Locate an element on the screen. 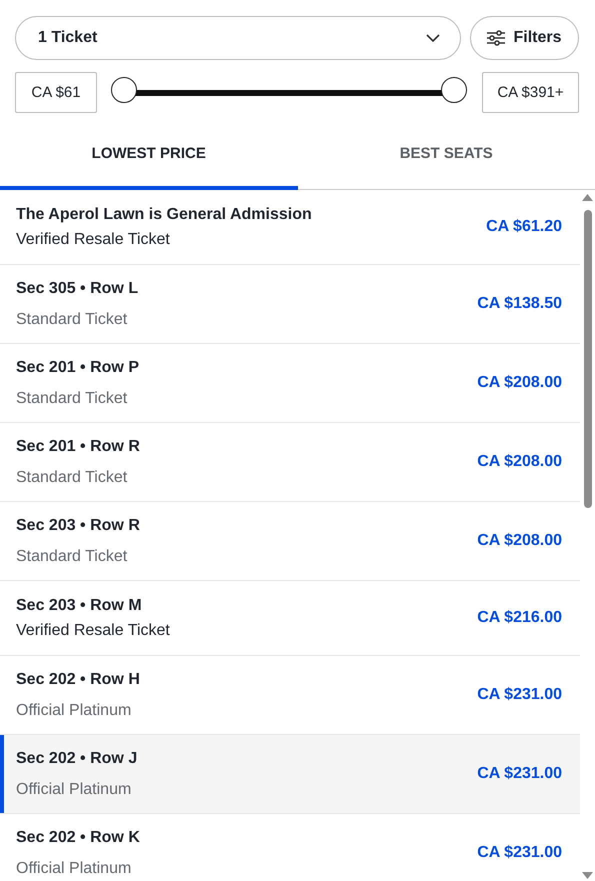 Image resolution: width=595 pixels, height=881 pixels. scroll-up-icon is located at coordinates (587, 197).